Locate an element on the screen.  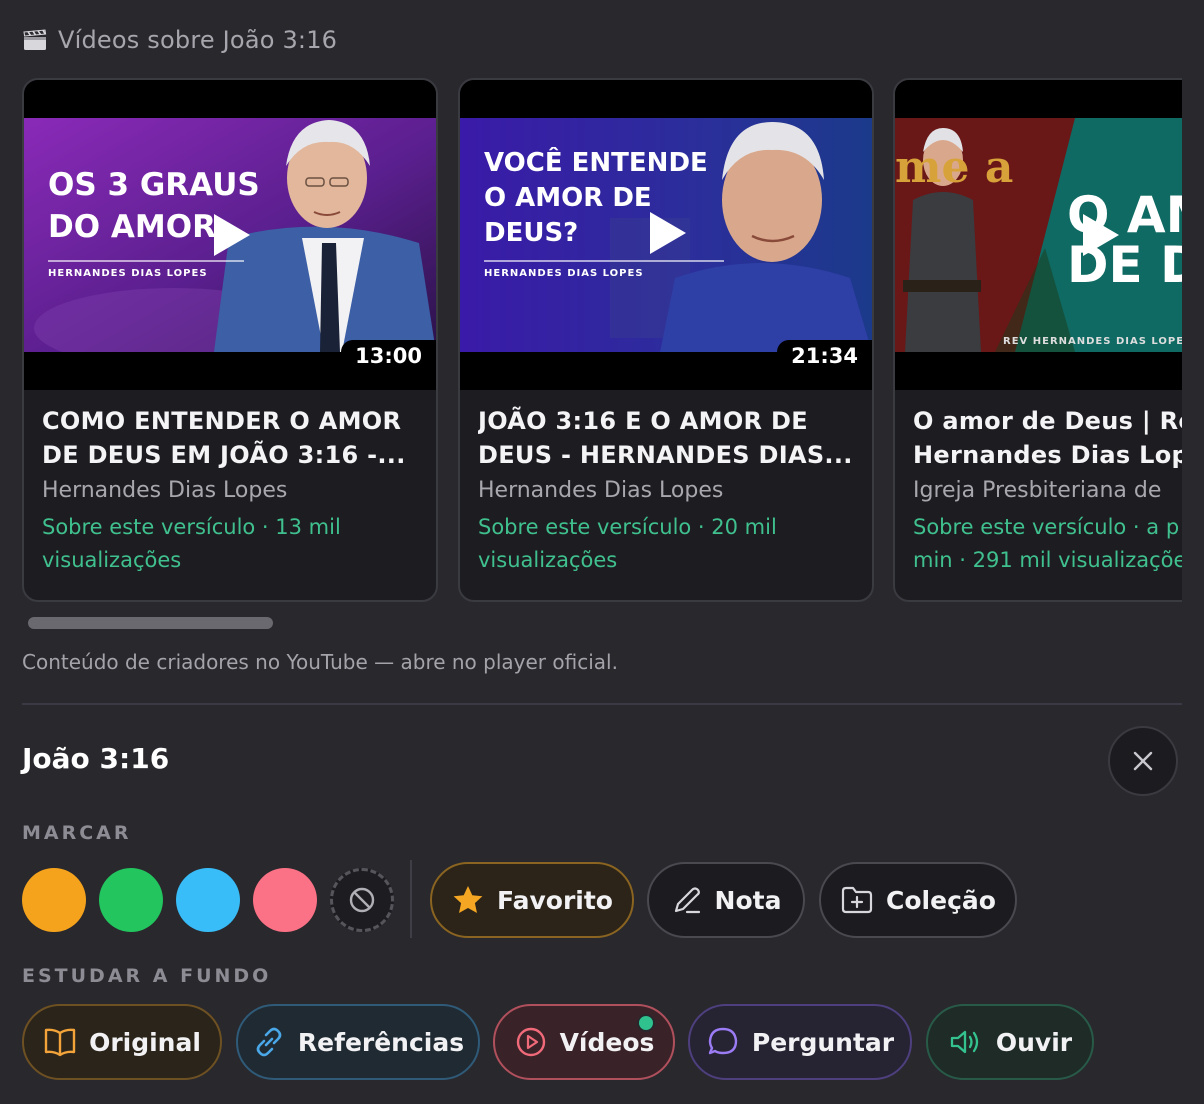
original-label: Original is located at coordinates (145, 1042).